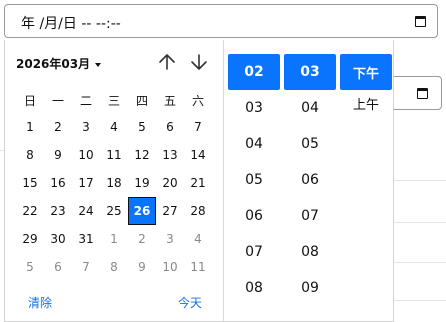 The height and width of the screenshot is (322, 446). Describe the element at coordinates (198, 239) in the screenshot. I see `day-cell-other-month: 4` at that location.